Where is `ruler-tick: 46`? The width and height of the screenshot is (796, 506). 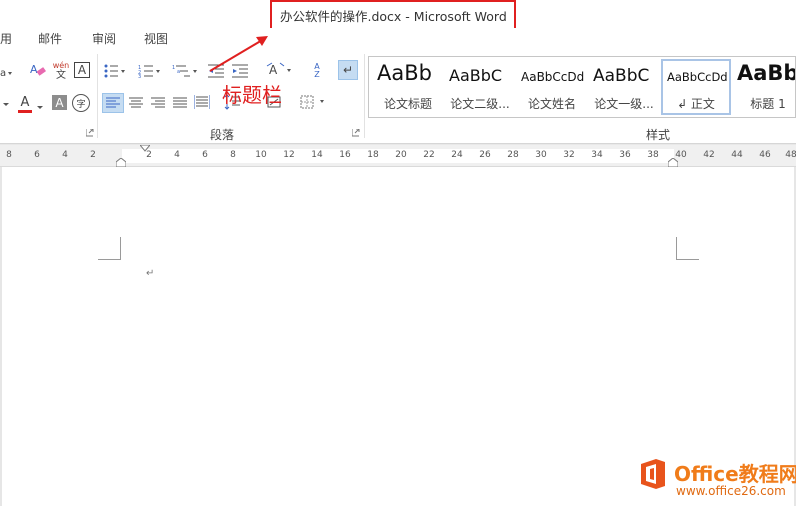 ruler-tick: 46 is located at coordinates (765, 155).